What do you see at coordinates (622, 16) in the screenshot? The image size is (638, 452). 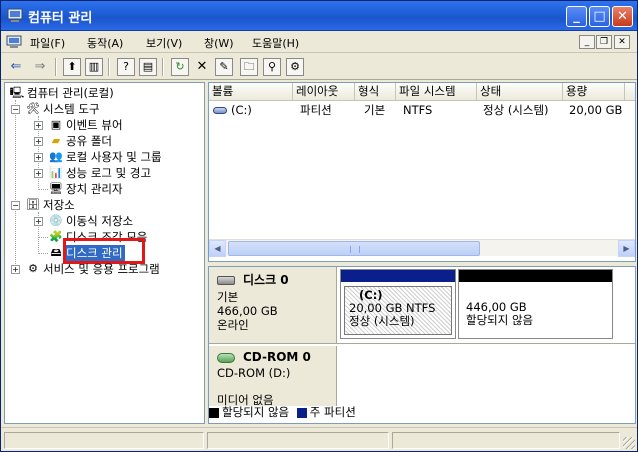 I see `close-button: ✕` at bounding box center [622, 16].